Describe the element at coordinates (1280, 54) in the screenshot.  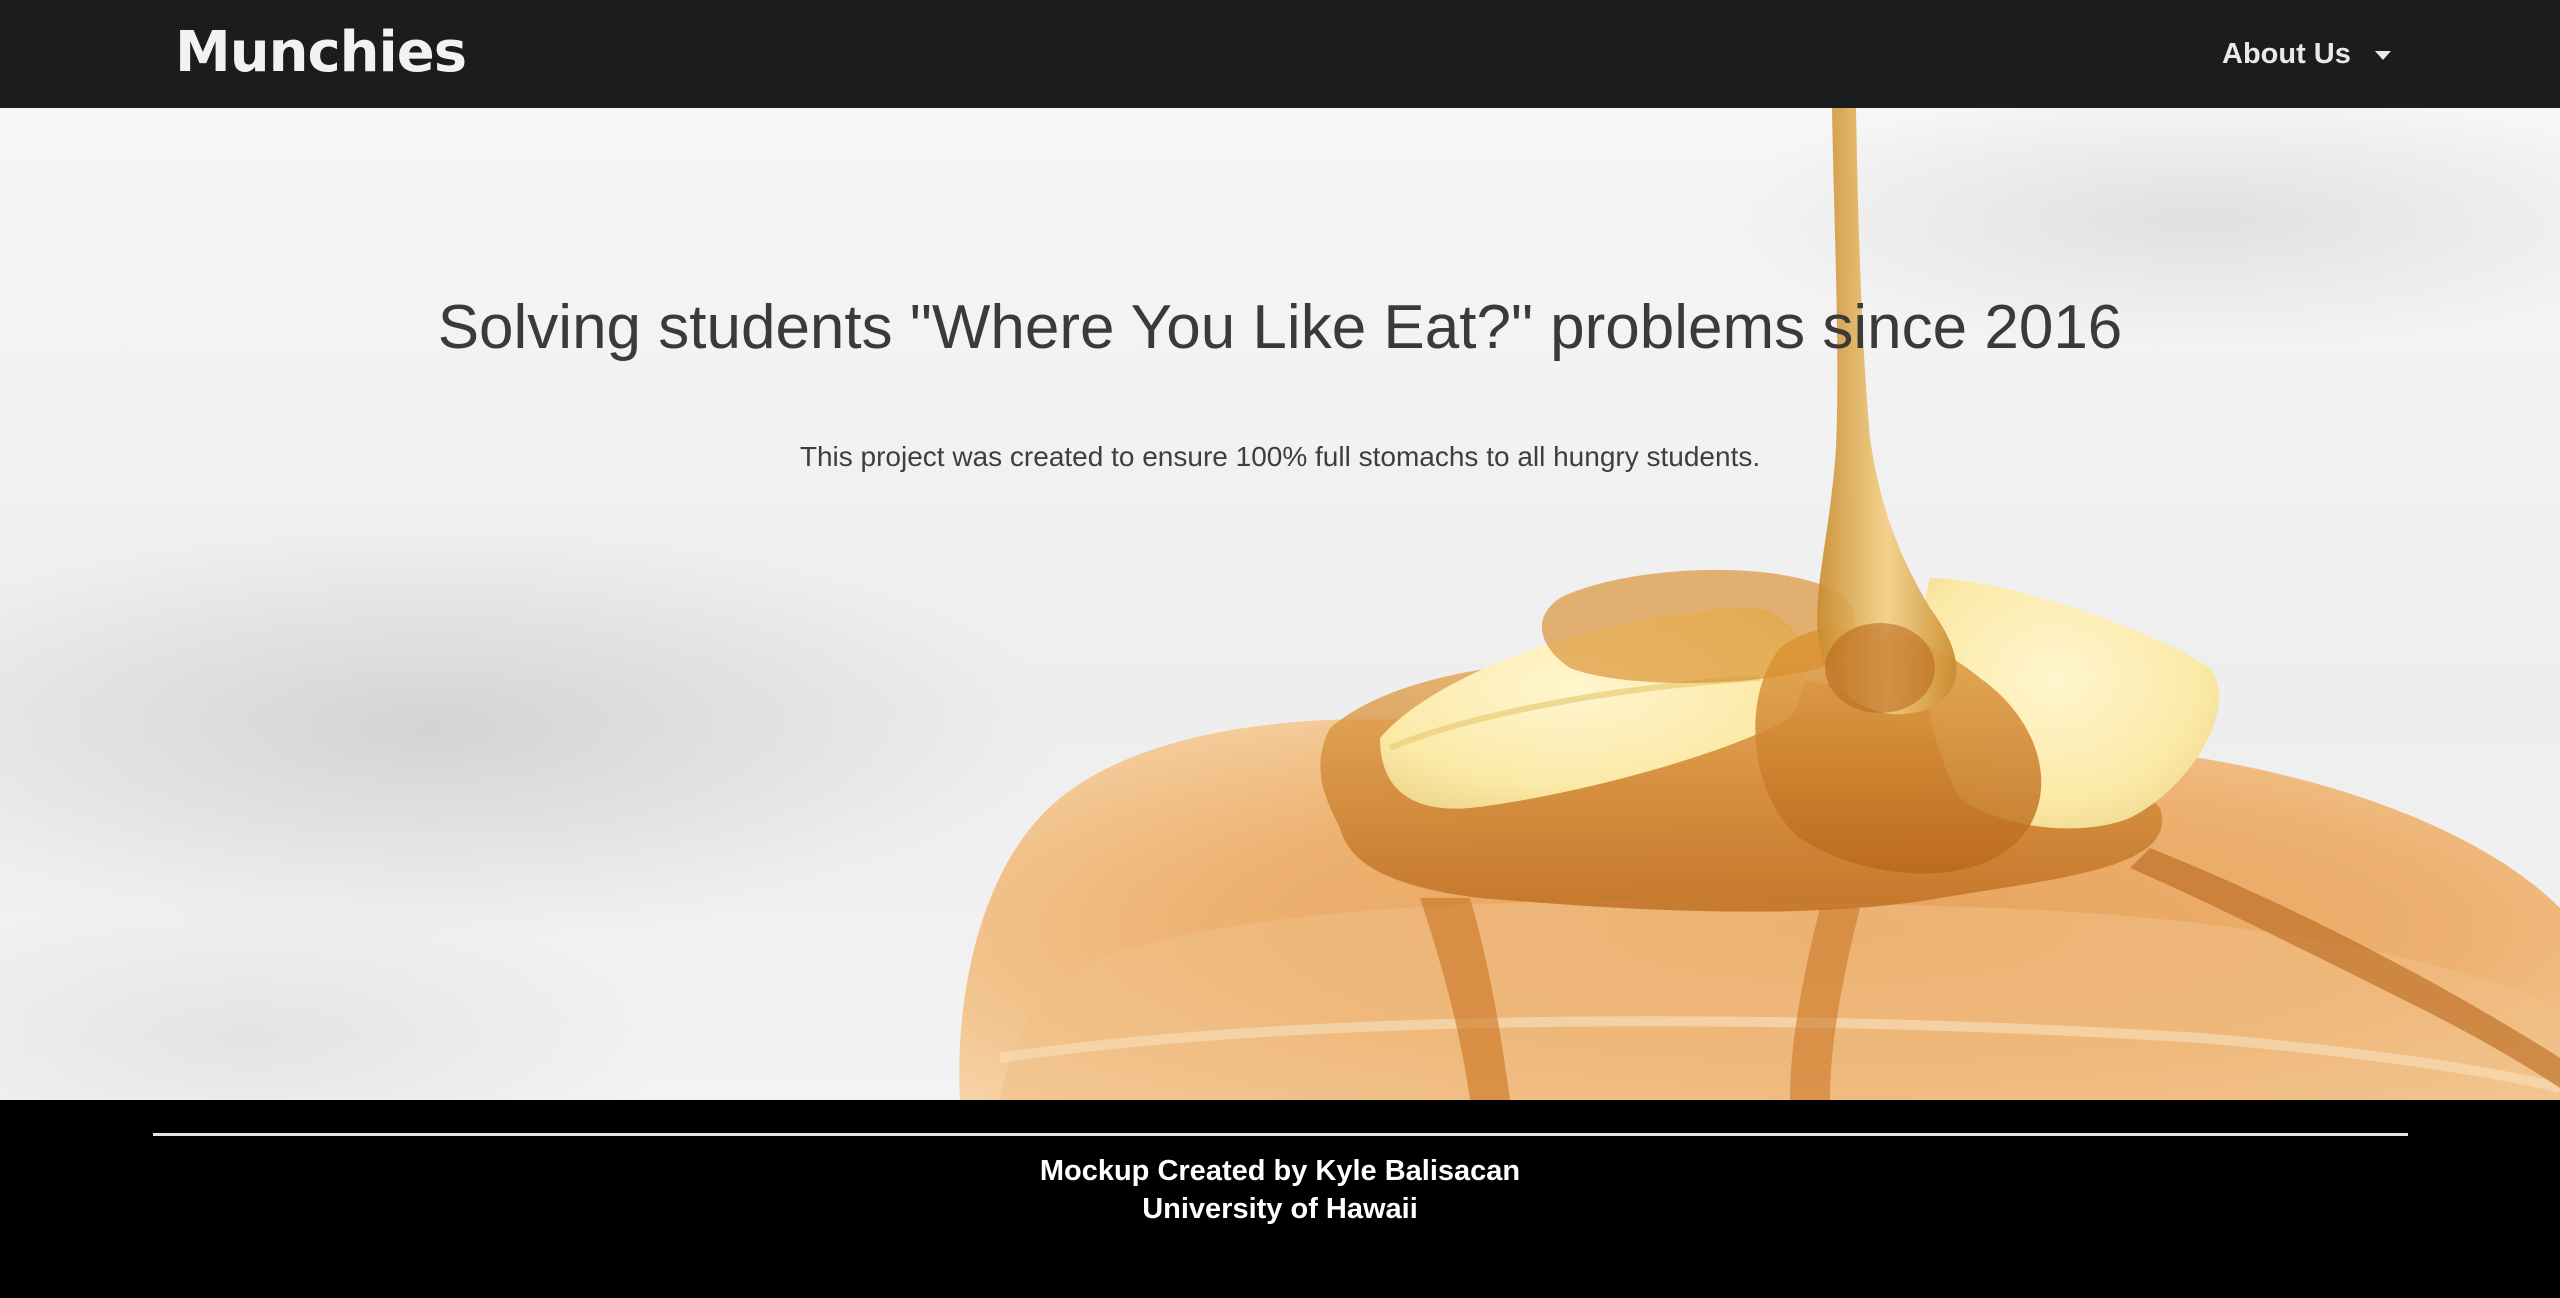
I see `top-navbar: Munchies About Us` at that location.